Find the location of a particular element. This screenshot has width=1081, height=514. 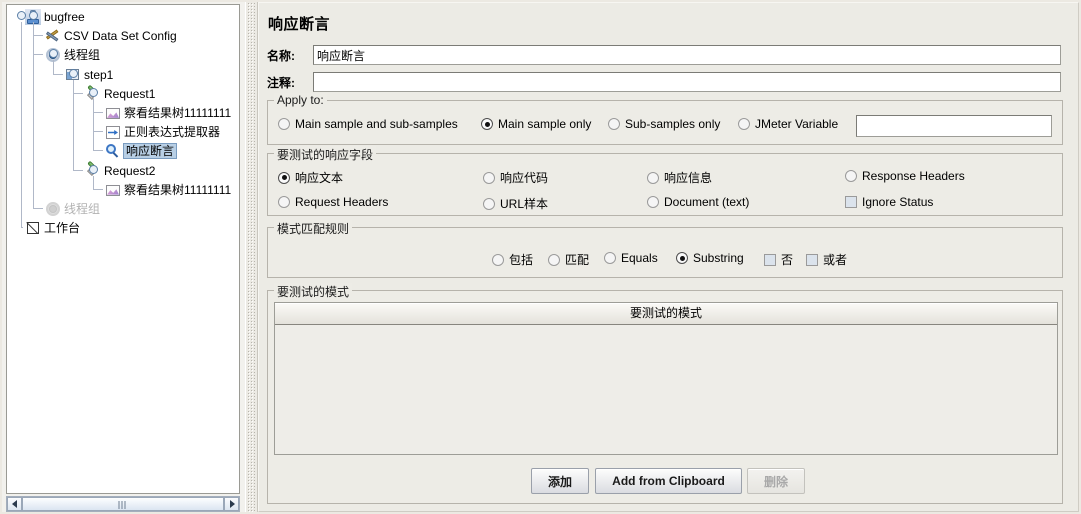

assertion-icon is located at coordinates (113, 151).